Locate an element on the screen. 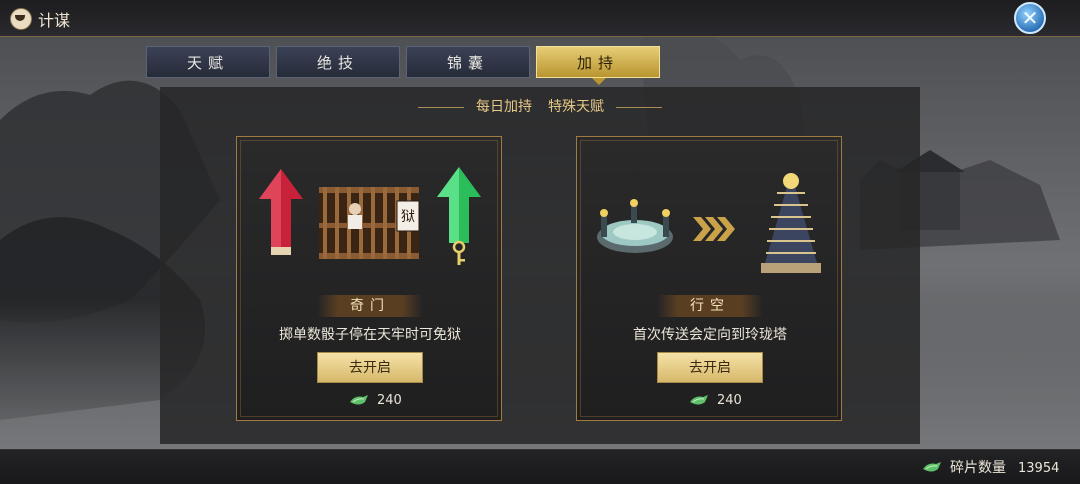  card-name: 奇门 is located at coordinates (370, 306).